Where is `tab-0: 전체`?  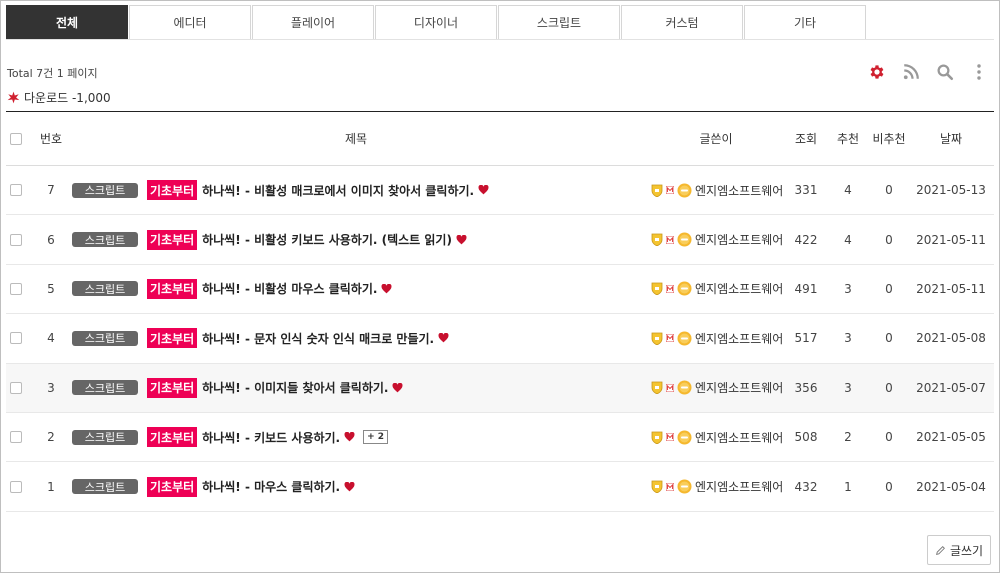
tab-0: 전체 is located at coordinates (67, 22).